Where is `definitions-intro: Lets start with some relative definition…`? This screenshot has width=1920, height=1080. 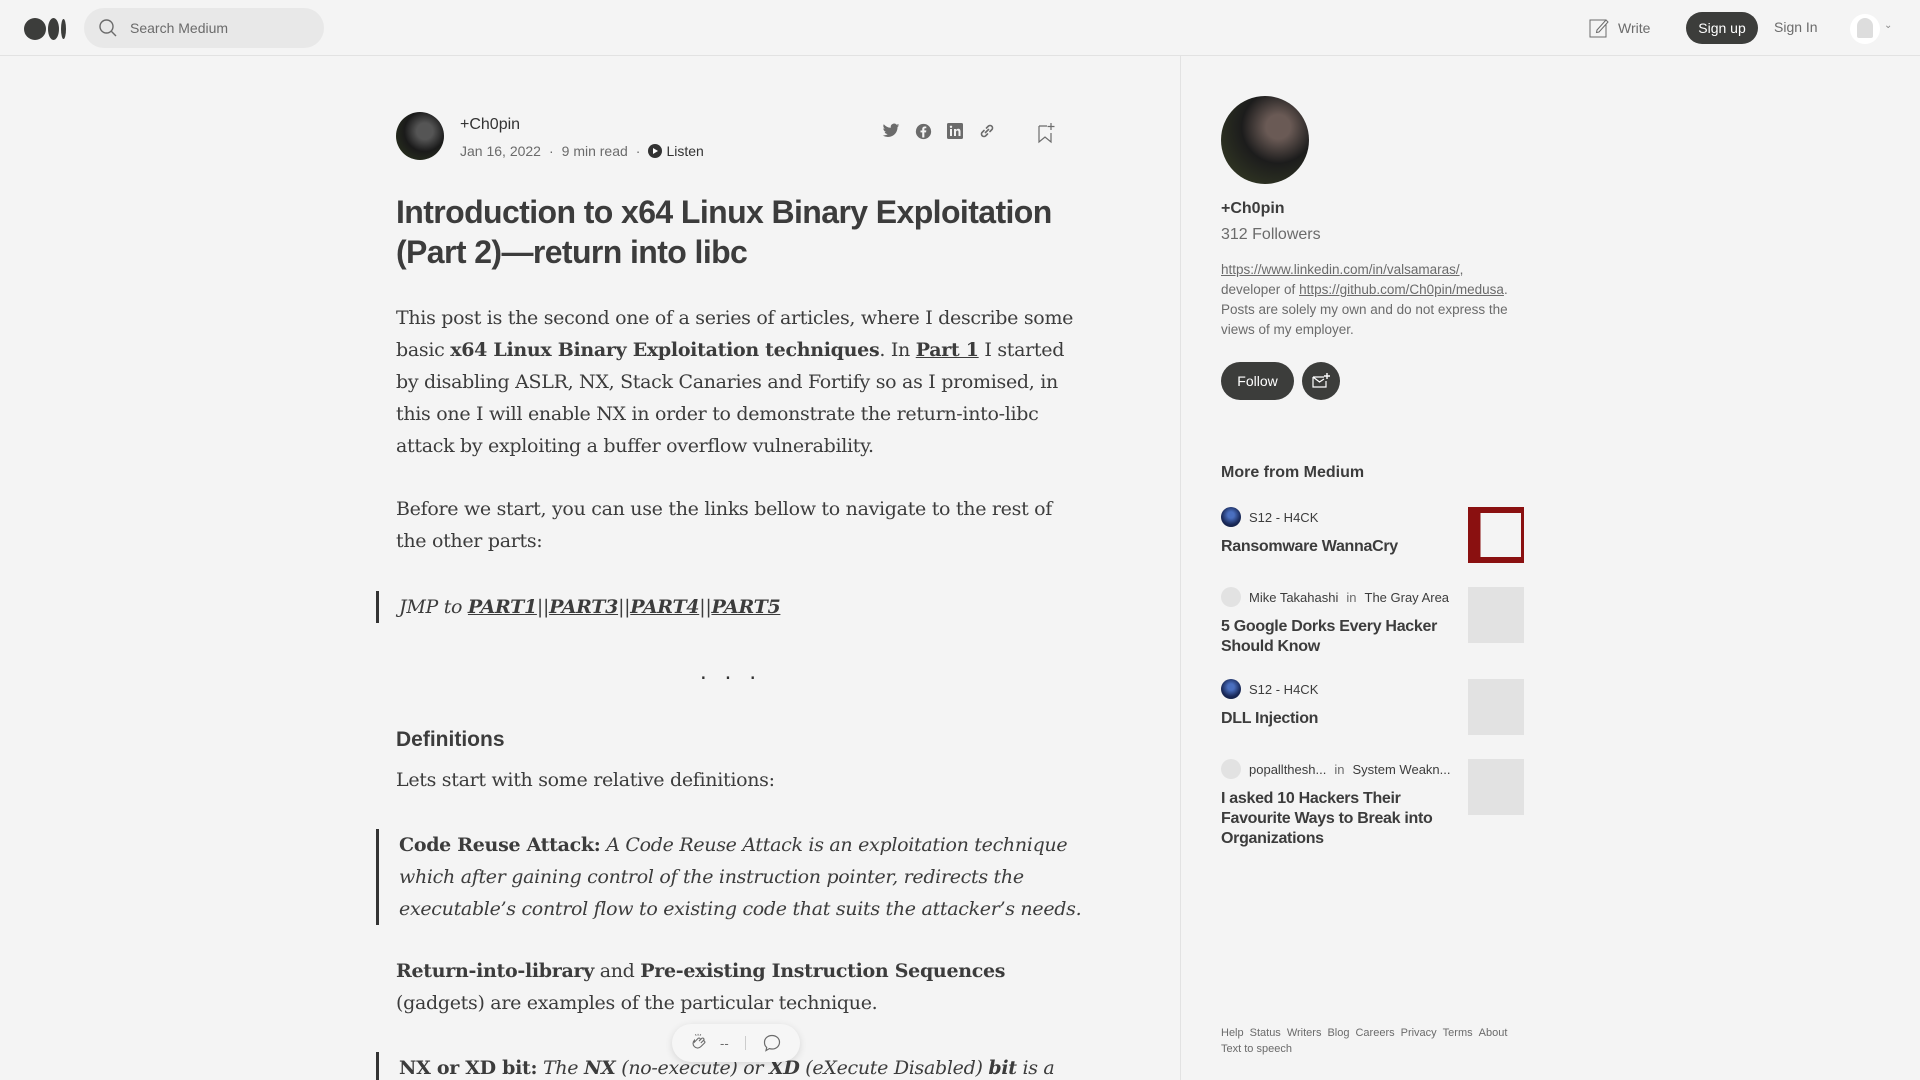 definitions-intro: Lets start with some relative definition… is located at coordinates (585, 780).